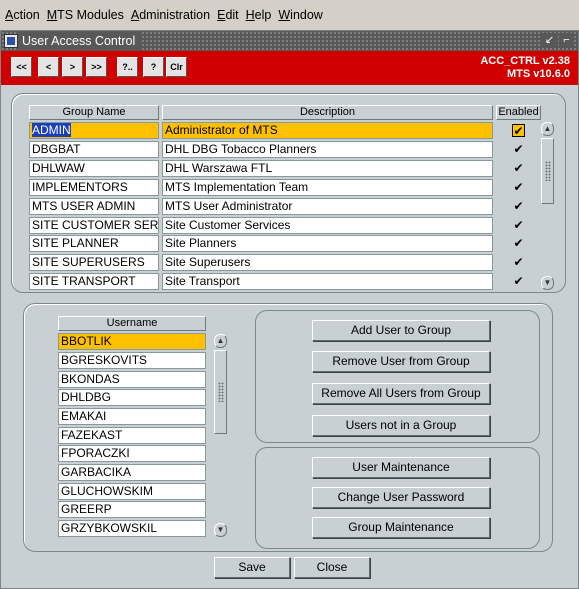 This screenshot has height=589, width=579. I want to click on group-name-cell: SITE SUPERUSERS, so click(94, 262).